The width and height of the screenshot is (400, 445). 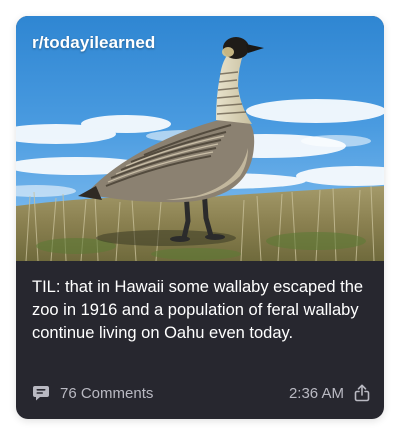 What do you see at coordinates (93, 43) in the screenshot?
I see `subreddit-name: r/todayilearned` at bounding box center [93, 43].